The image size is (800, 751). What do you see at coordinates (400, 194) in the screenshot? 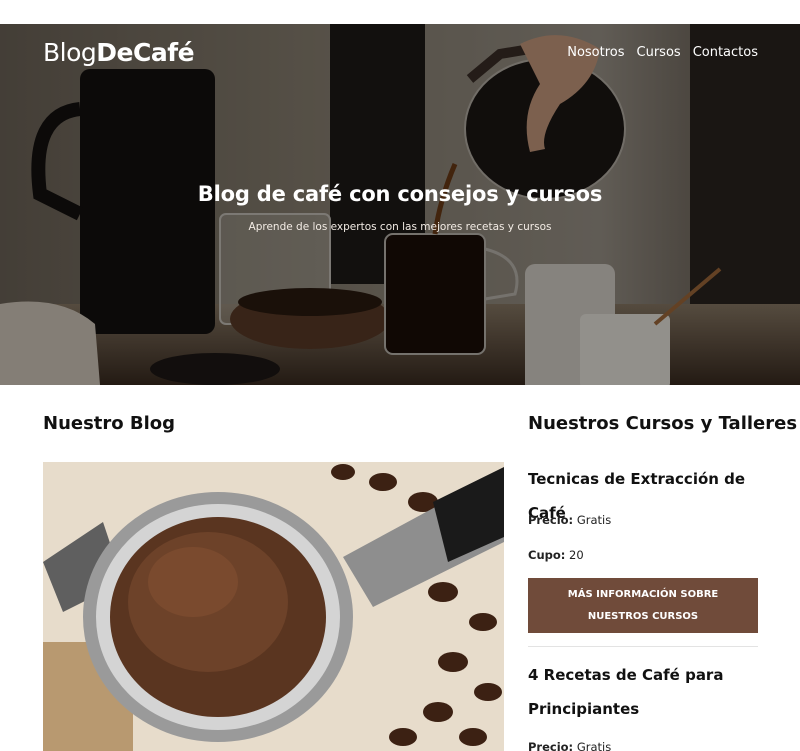
I see `hero-title: Blog de café con consejos y cursos` at bounding box center [400, 194].